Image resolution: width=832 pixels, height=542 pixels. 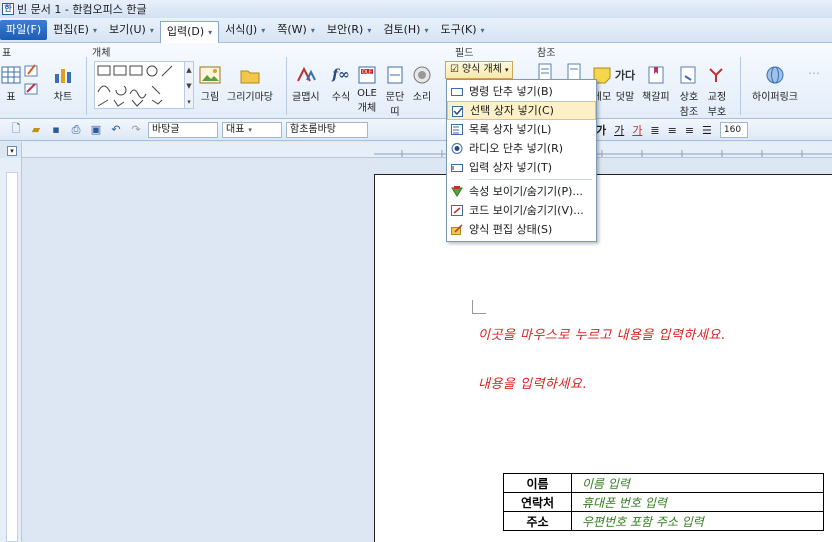 What do you see at coordinates (717, 75) in the screenshot?
I see `proofreading-icon` at bounding box center [717, 75].